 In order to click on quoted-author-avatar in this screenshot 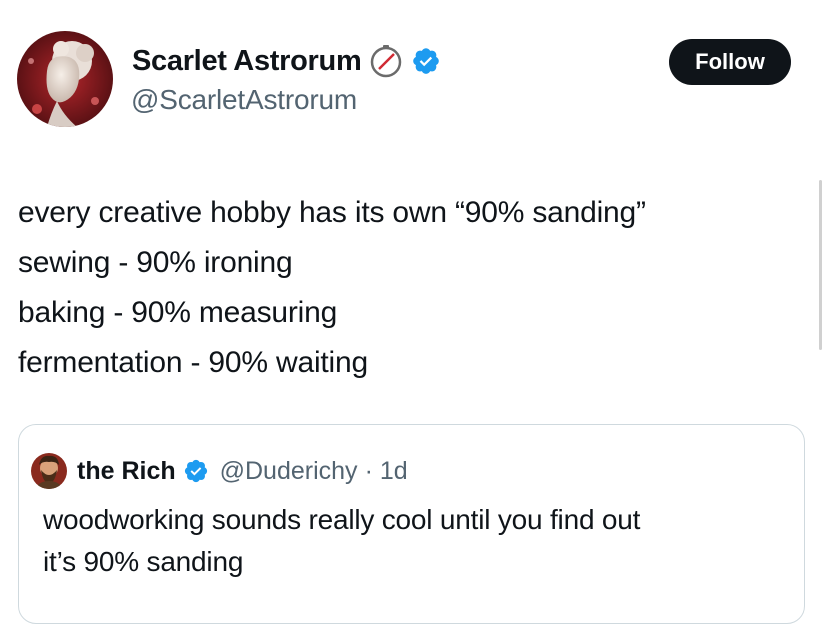, I will do `click(49, 471)`.